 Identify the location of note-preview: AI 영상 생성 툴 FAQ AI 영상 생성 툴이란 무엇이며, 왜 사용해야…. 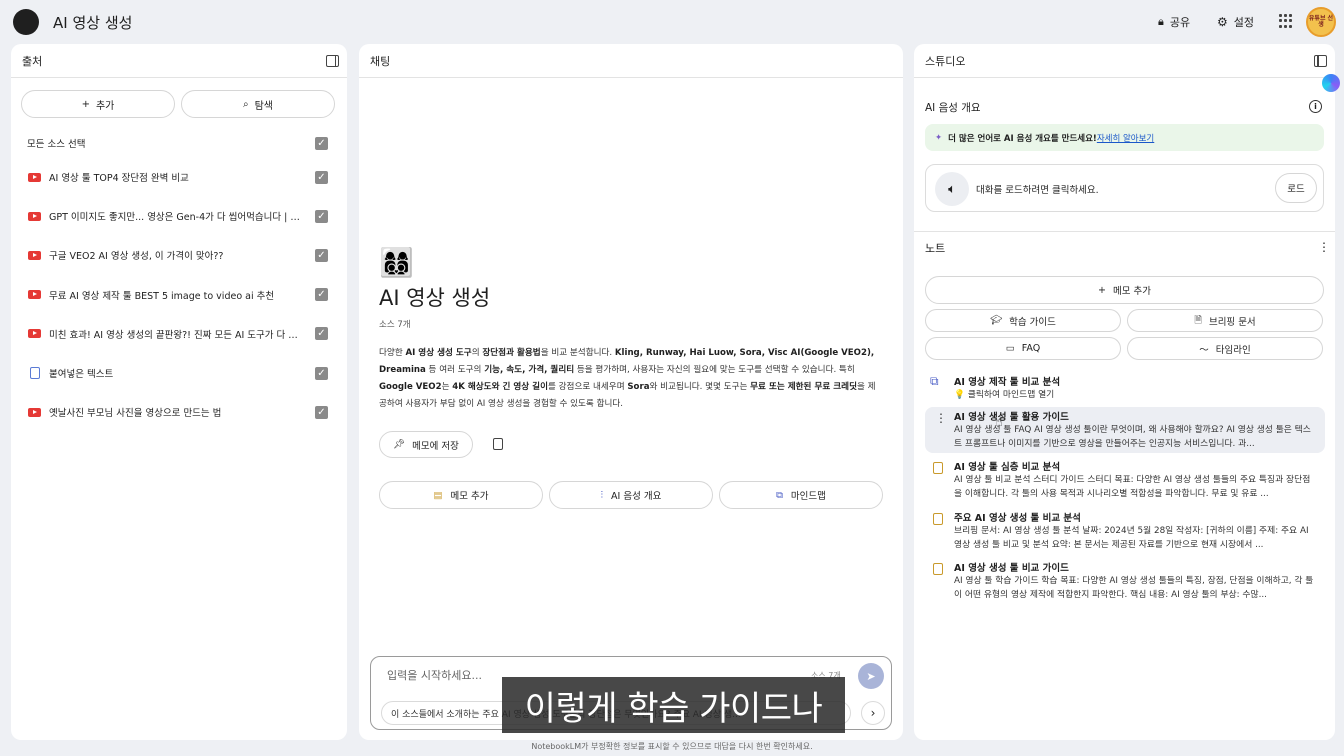
(1132, 437).